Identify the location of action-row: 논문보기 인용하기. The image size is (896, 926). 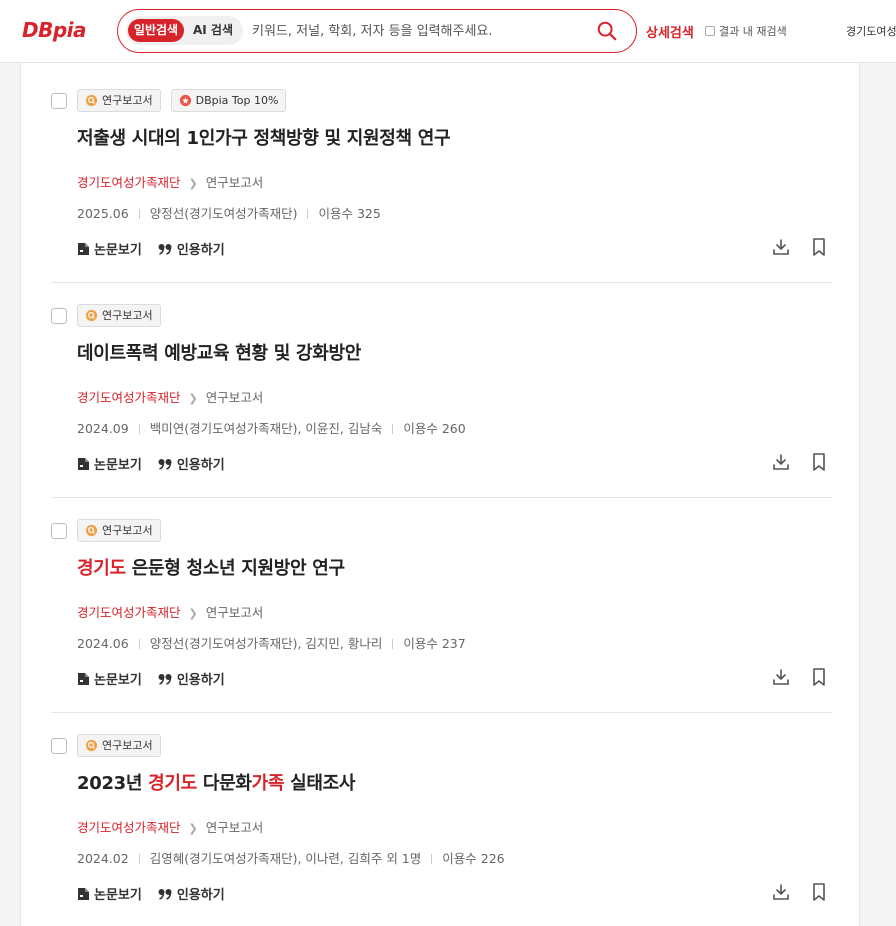
(151, 893).